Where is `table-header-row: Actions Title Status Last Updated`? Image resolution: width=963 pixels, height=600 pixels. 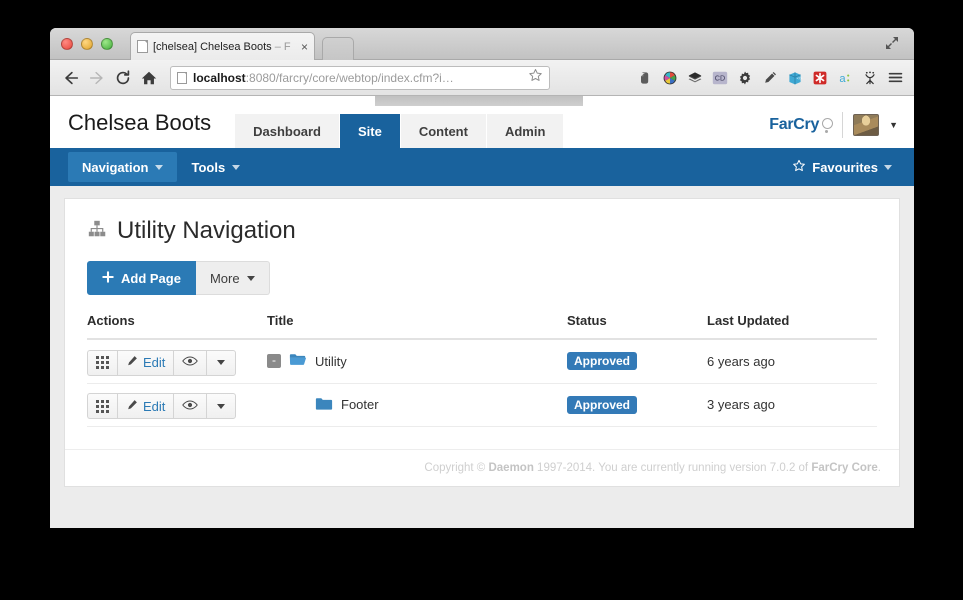 table-header-row: Actions Title Status Last Updated is located at coordinates (482, 326).